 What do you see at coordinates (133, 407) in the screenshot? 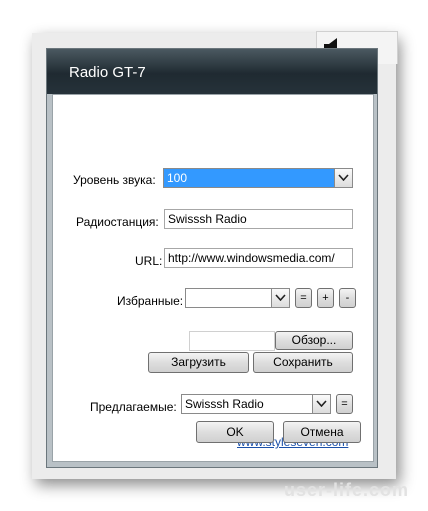
I see `suggested-label: Предлагаемые:` at bounding box center [133, 407].